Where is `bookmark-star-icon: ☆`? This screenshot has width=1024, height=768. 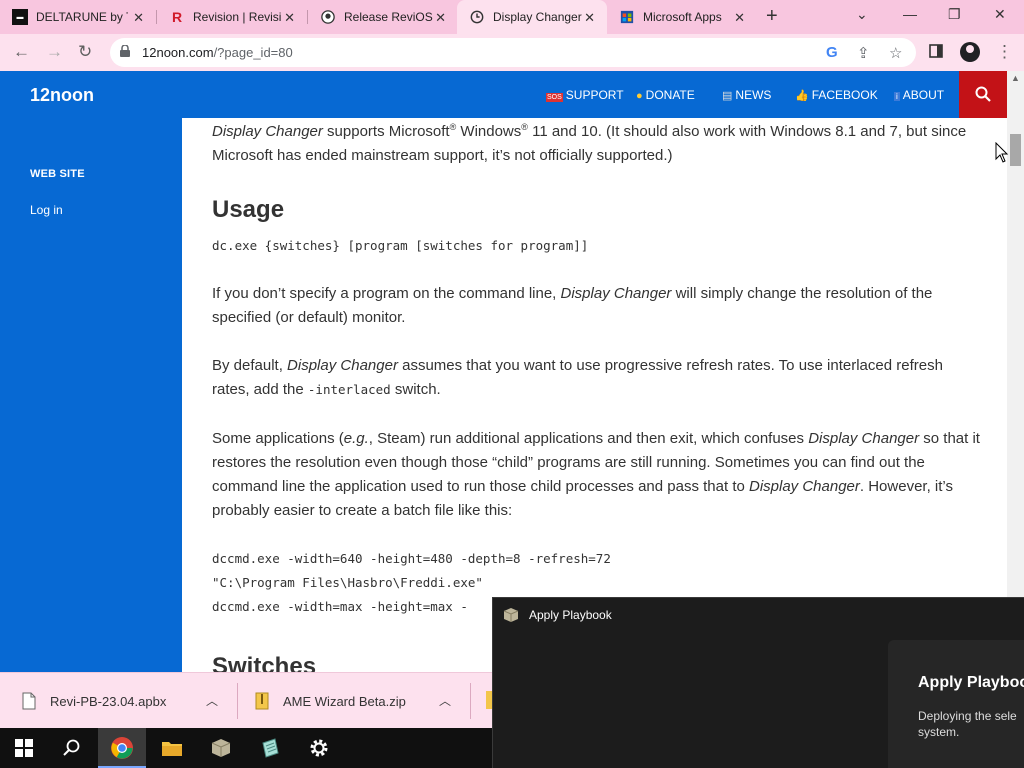 bookmark-star-icon: ☆ is located at coordinates (895, 53).